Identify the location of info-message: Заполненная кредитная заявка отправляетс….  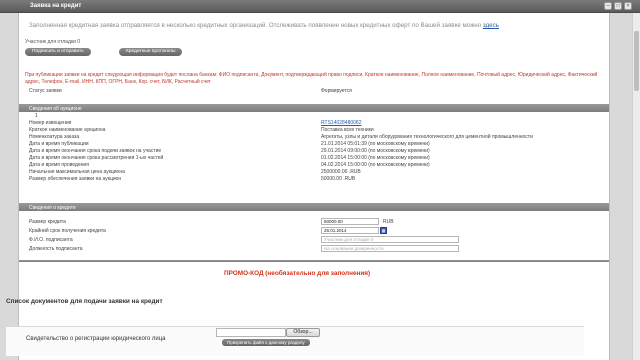
(264, 25).